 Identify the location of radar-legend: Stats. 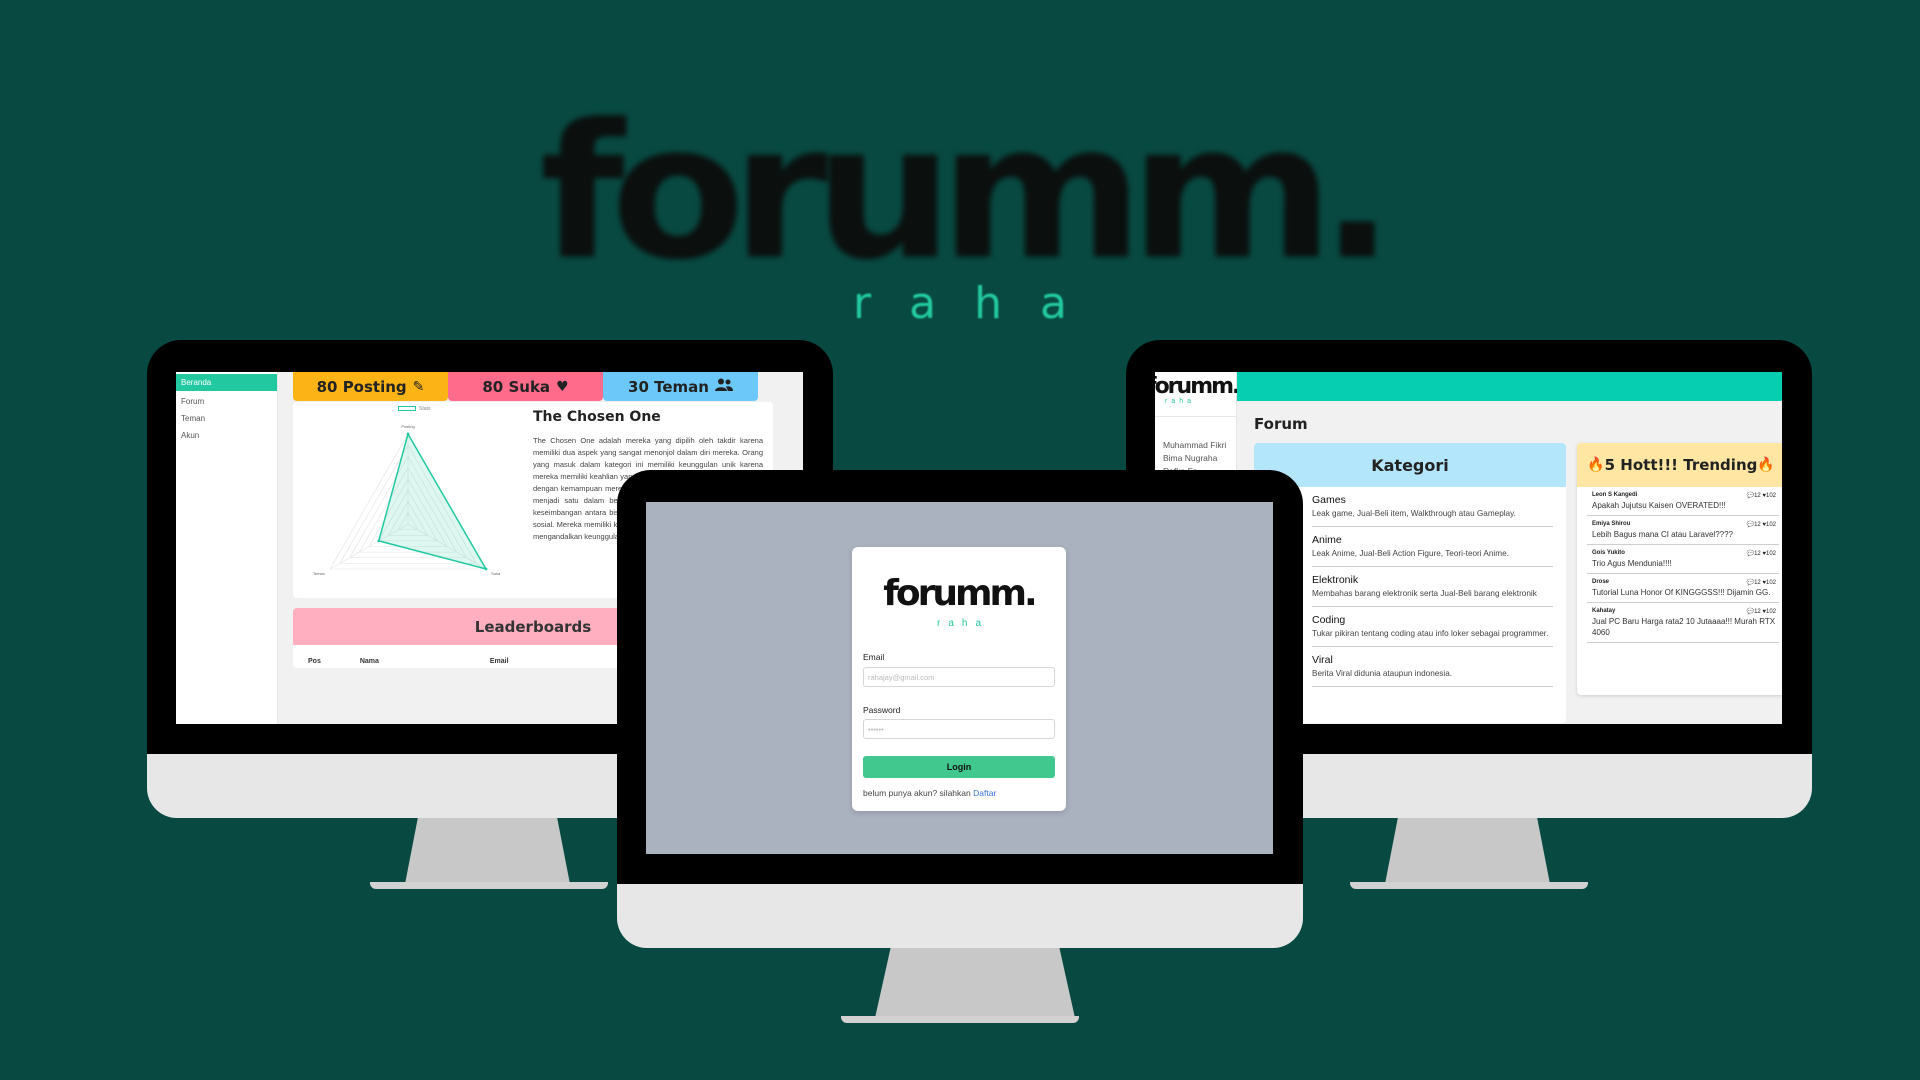
(414, 409).